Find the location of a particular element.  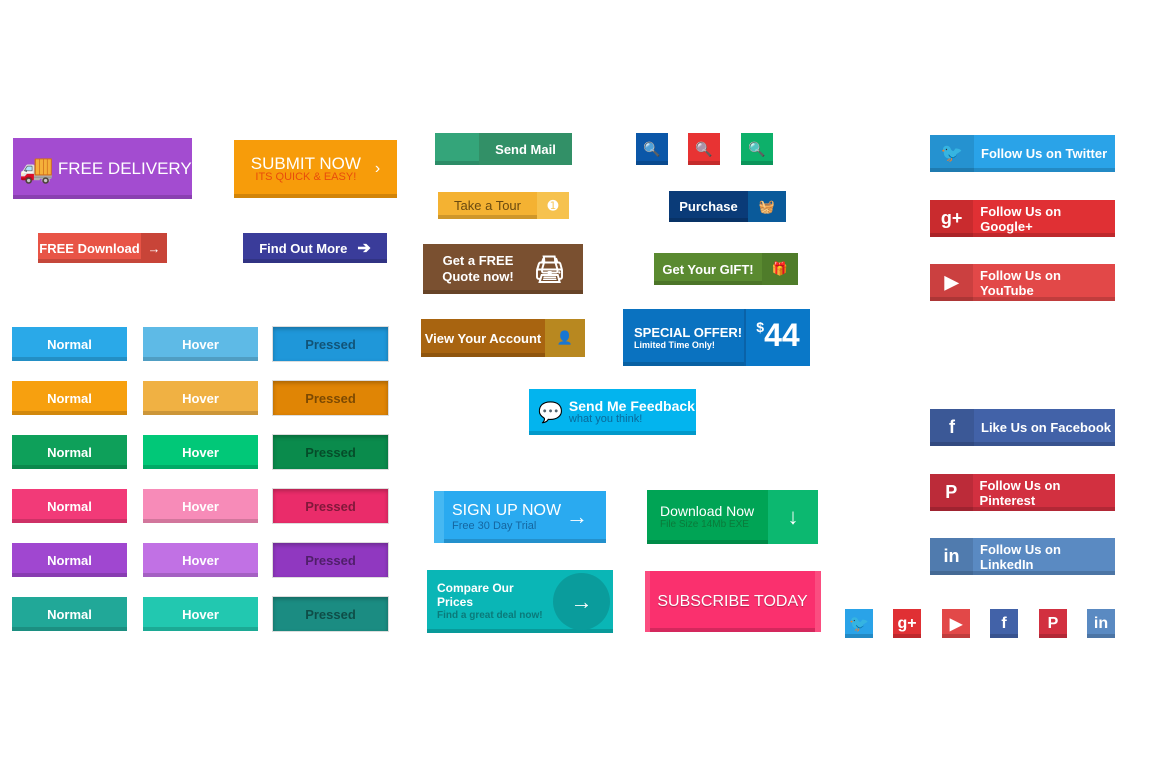

printer-icon: 🖨 is located at coordinates (550, 268).